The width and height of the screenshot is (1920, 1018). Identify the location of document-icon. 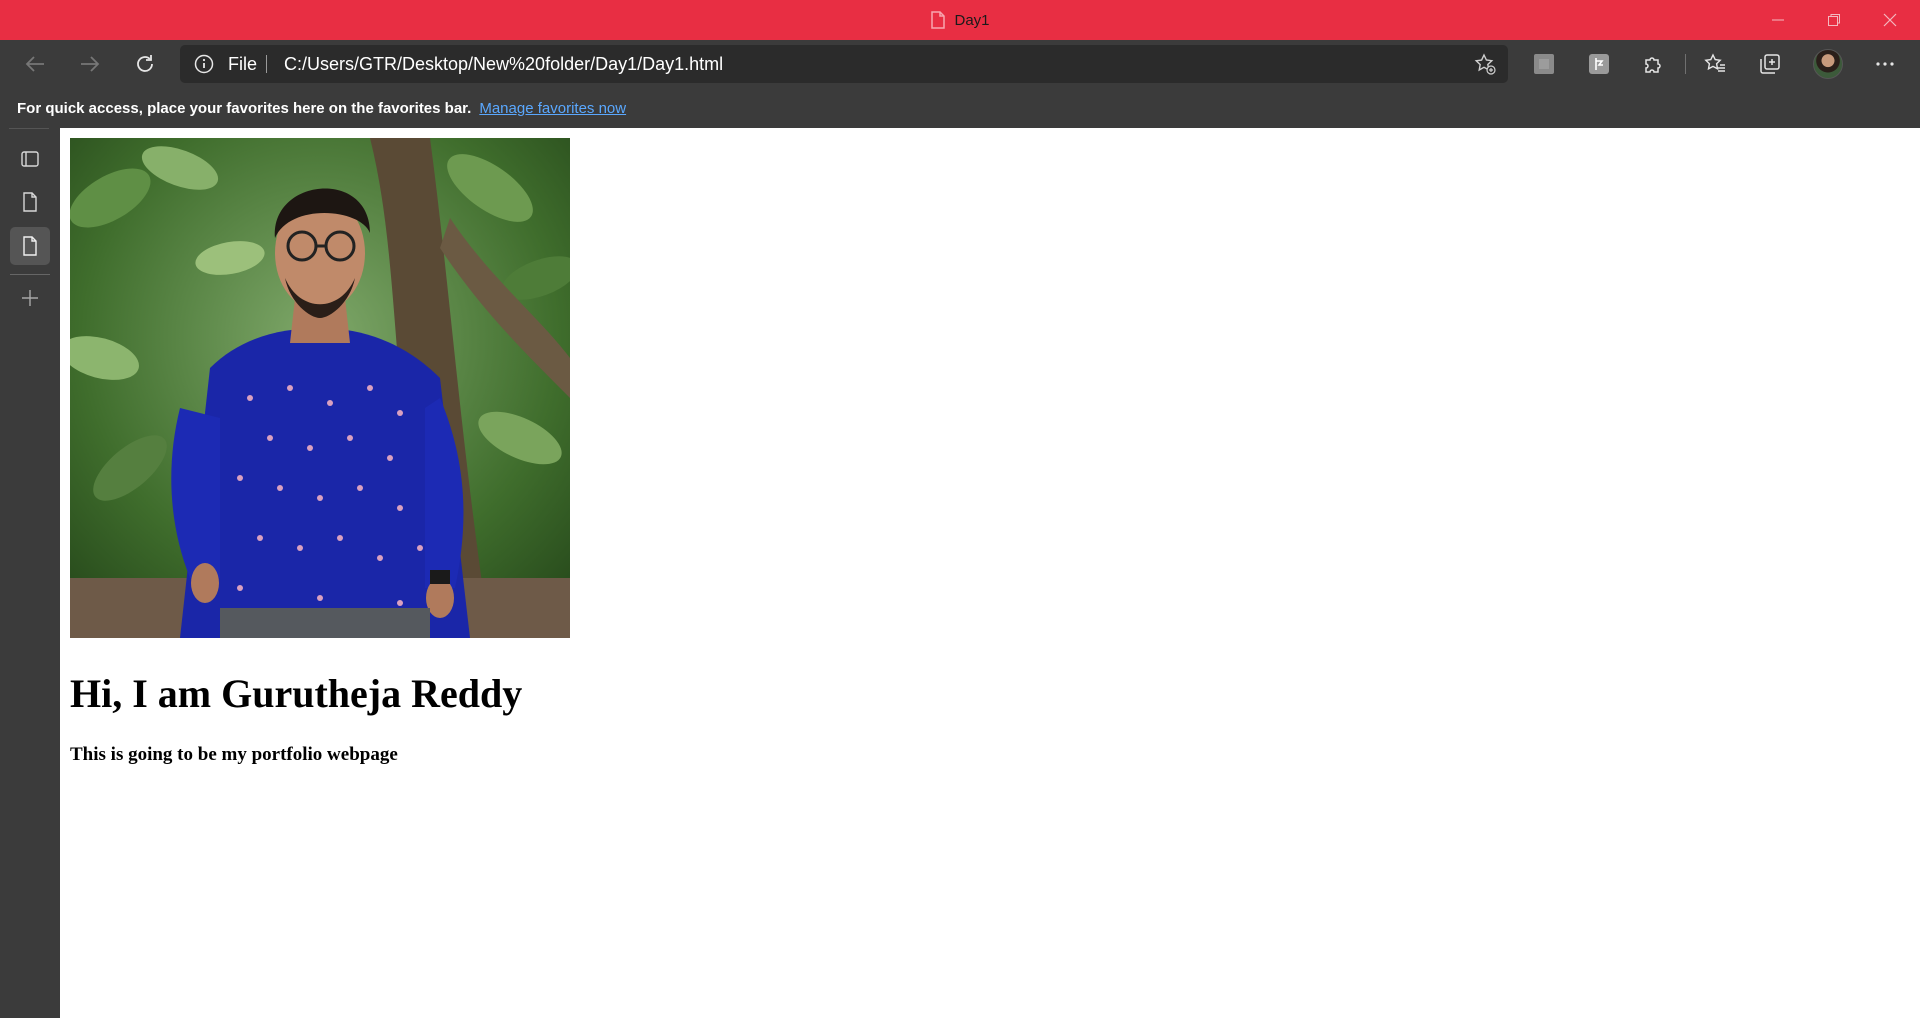
(938, 20).